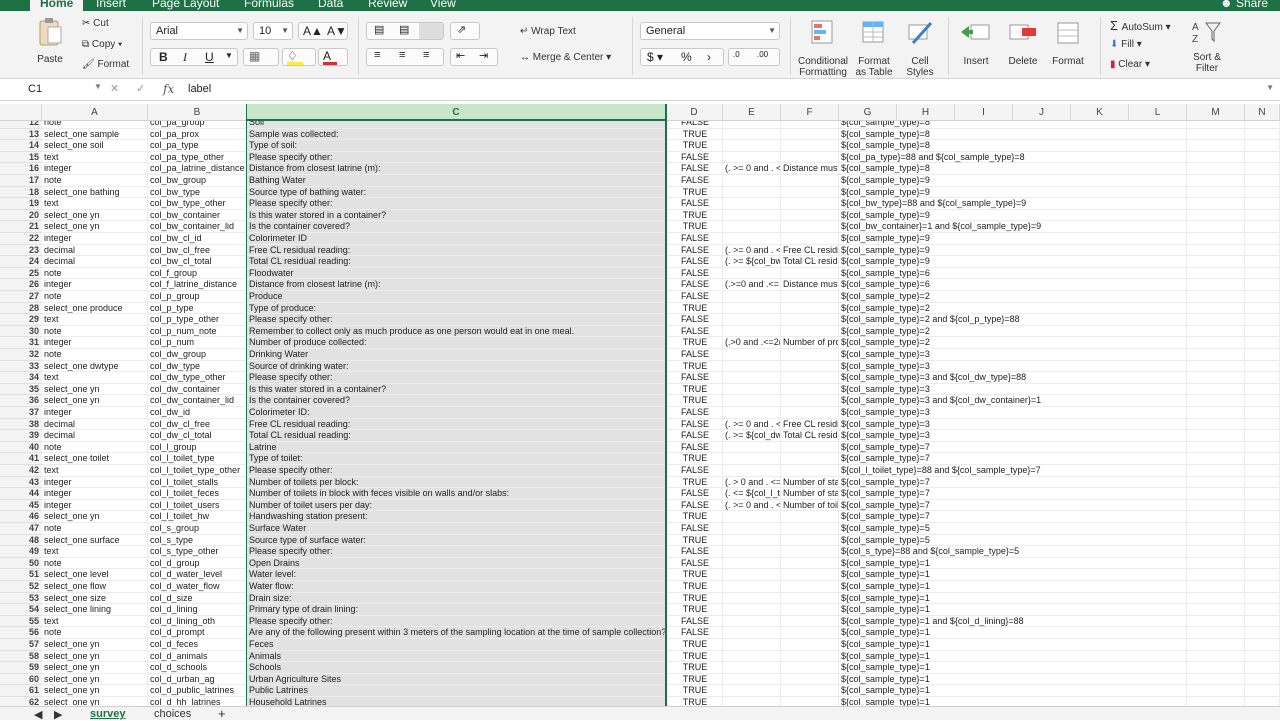 This screenshot has height=721, width=1280. I want to click on cell-g: ${col_sample_type}=8, so click(989, 125).